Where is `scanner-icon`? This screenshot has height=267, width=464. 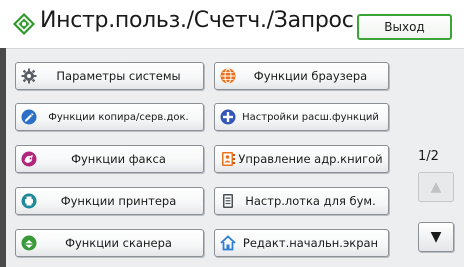 scanner-icon is located at coordinates (29, 243).